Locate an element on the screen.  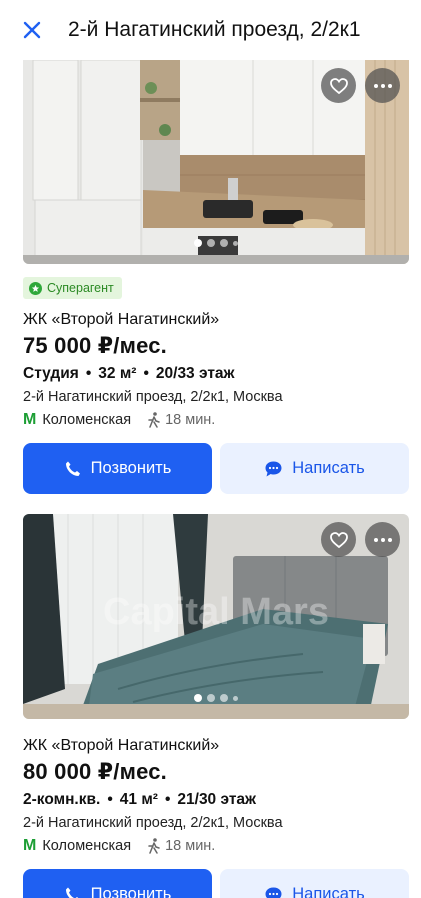
floor: 21/30 этаж is located at coordinates (217, 799).